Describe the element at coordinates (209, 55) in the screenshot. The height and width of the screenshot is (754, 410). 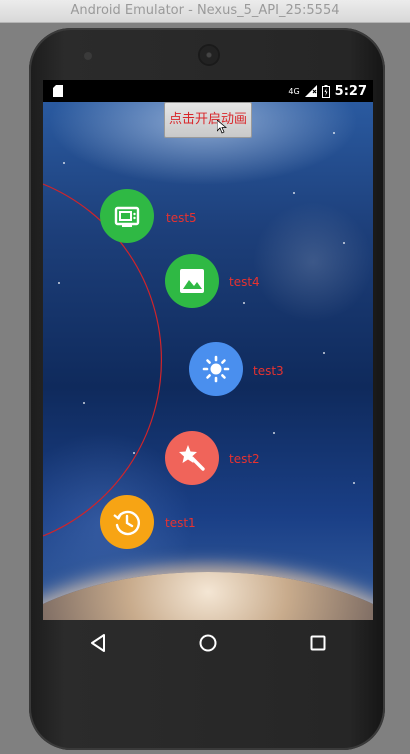
I see `earpiece-speaker` at that location.